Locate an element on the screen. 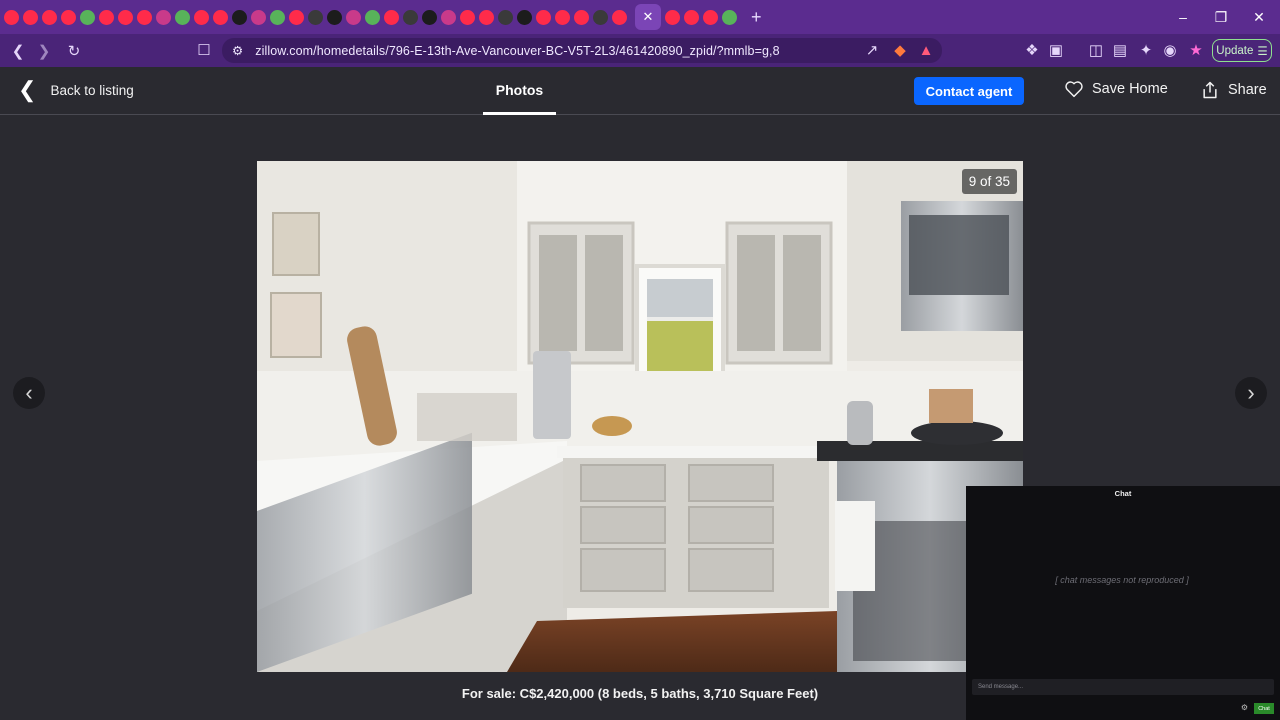  browser-tabs: ✕ is located at coordinates (372, 17).